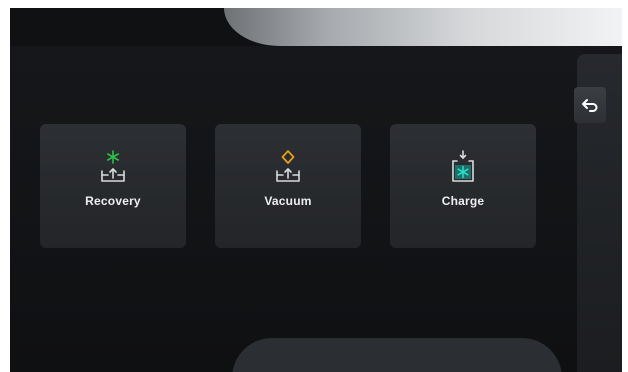 The image size is (628, 372). Describe the element at coordinates (463, 201) in the screenshot. I see `charge-label: Charge` at that location.